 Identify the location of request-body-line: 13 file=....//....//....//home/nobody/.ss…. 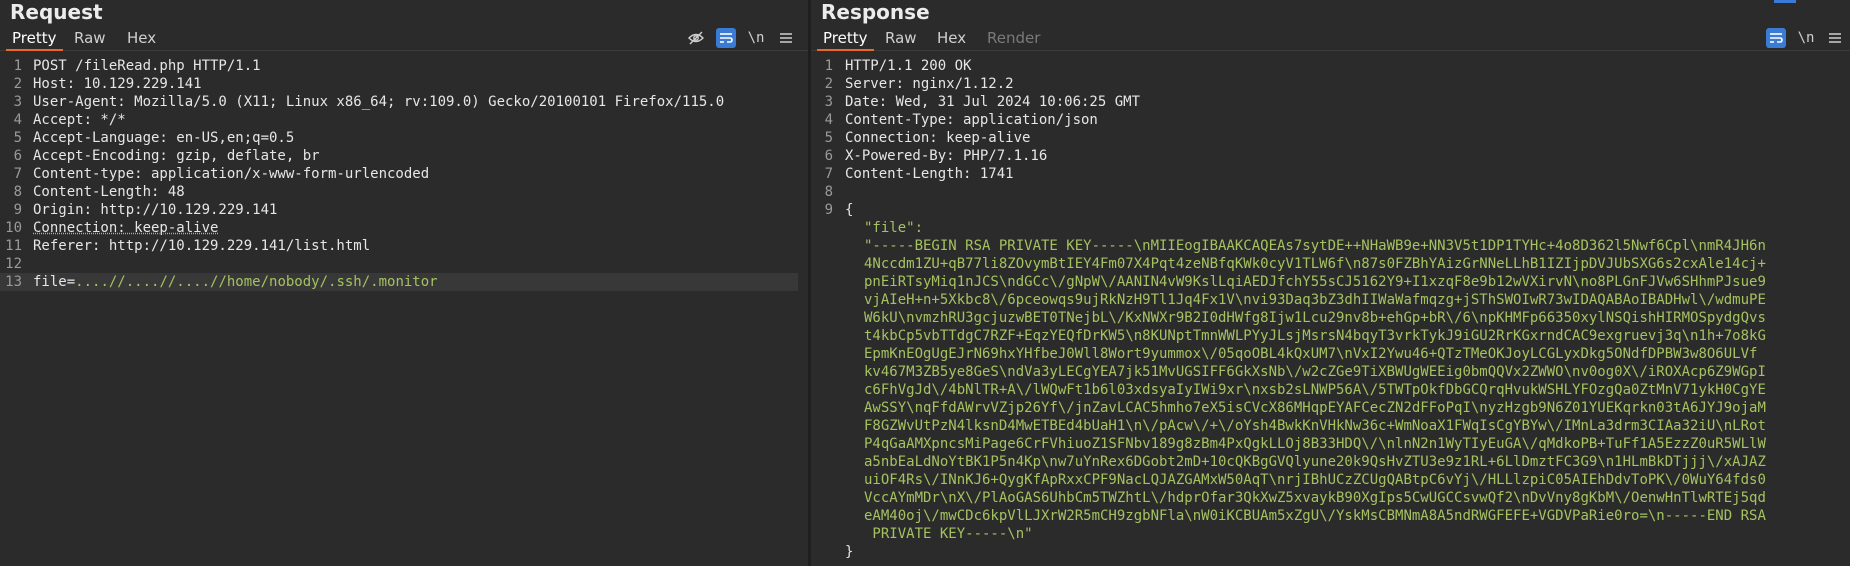
(399, 282).